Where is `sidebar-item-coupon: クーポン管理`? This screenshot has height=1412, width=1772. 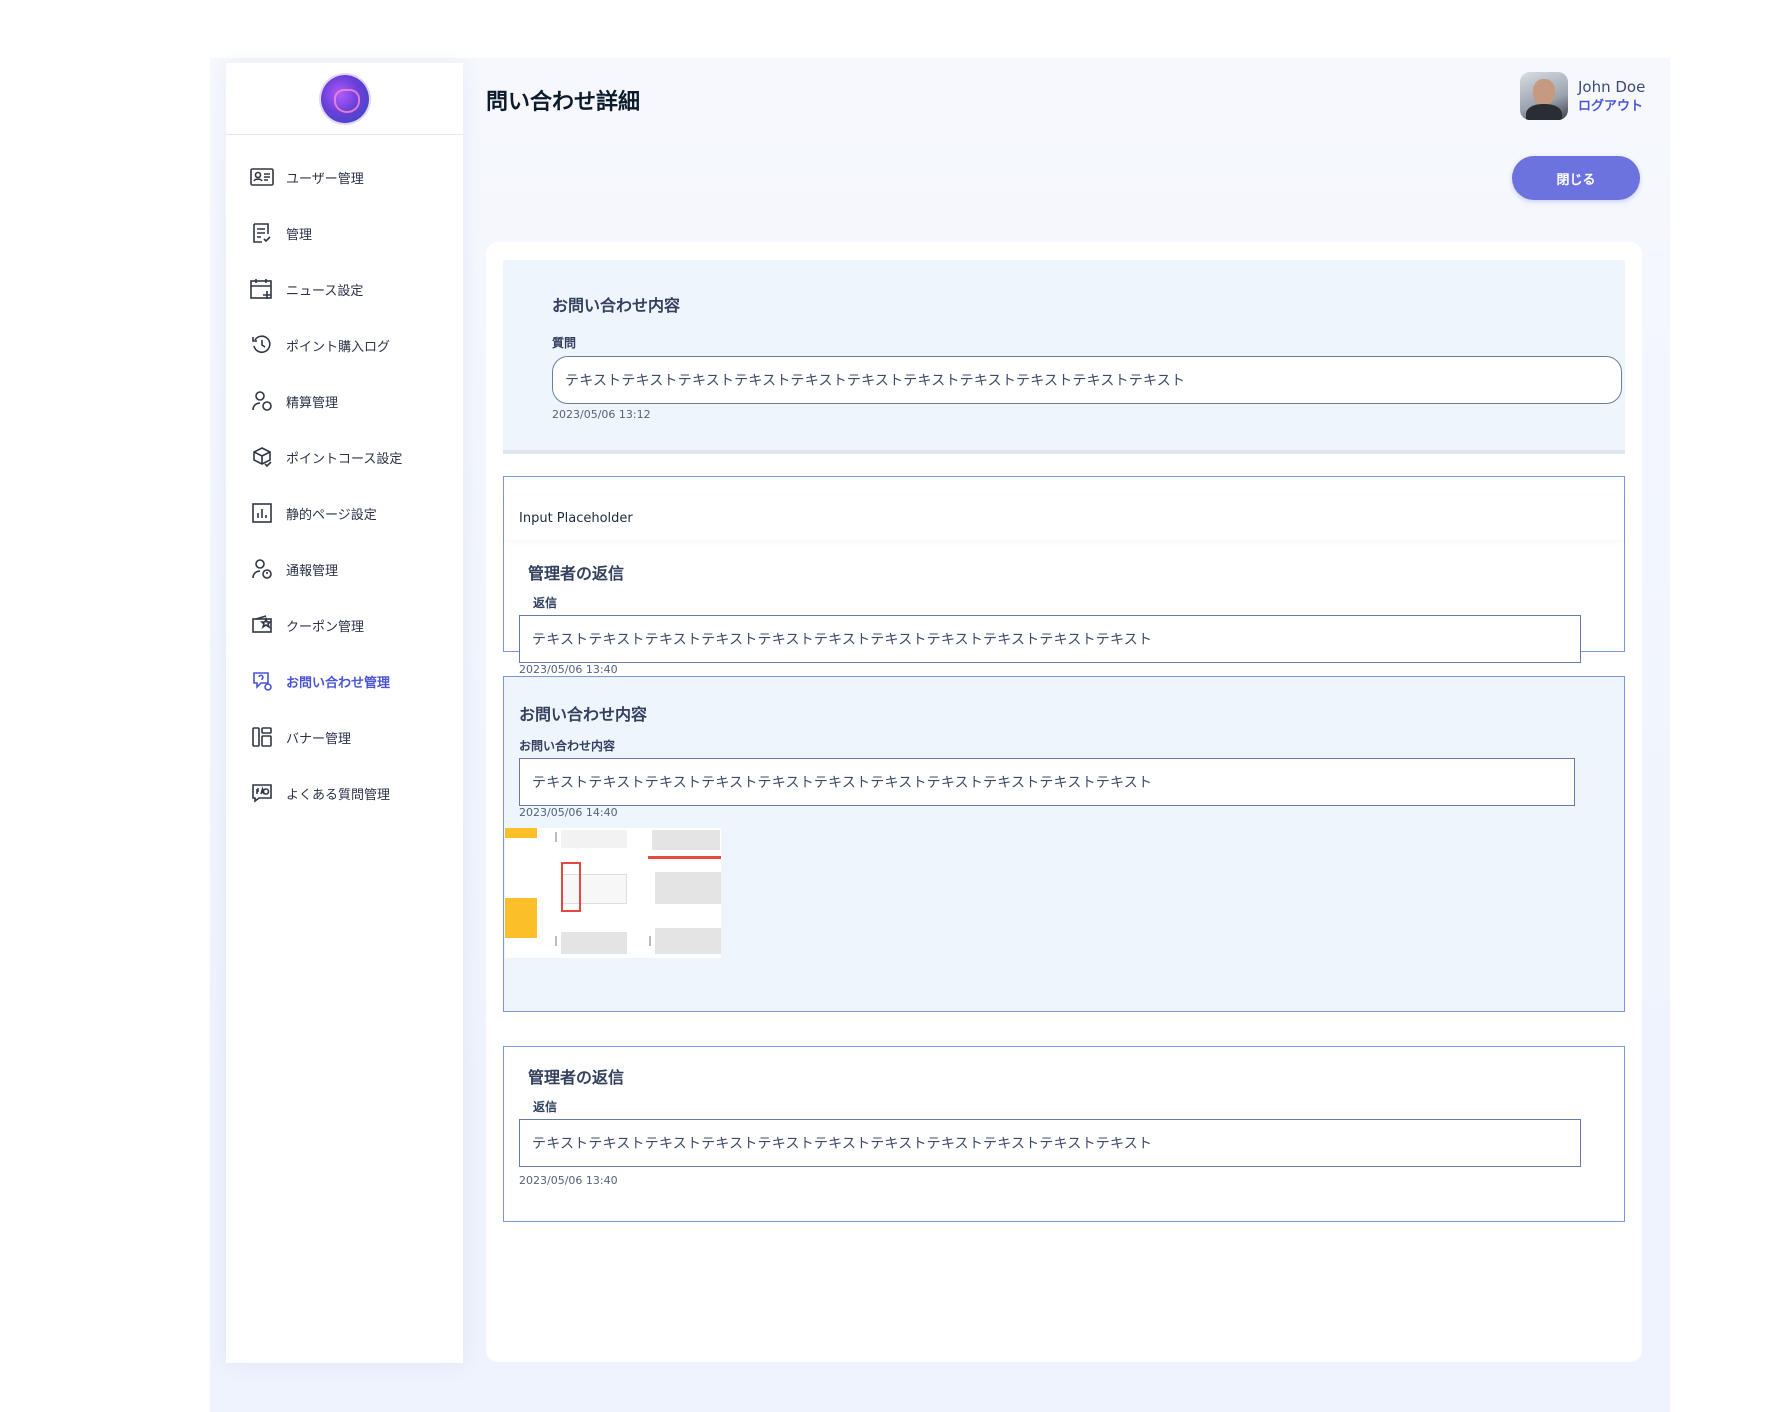
sidebar-item-coupon: クーポン管理 is located at coordinates (344, 625).